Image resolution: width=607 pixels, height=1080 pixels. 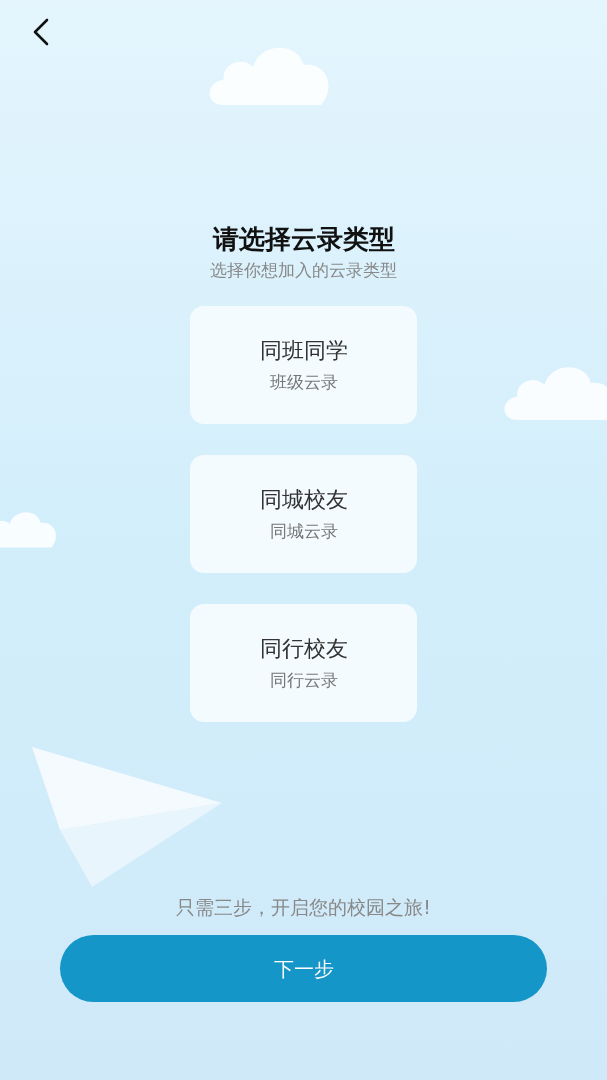 What do you see at coordinates (303, 649) in the screenshot?
I see `option-title: 同行校友` at bounding box center [303, 649].